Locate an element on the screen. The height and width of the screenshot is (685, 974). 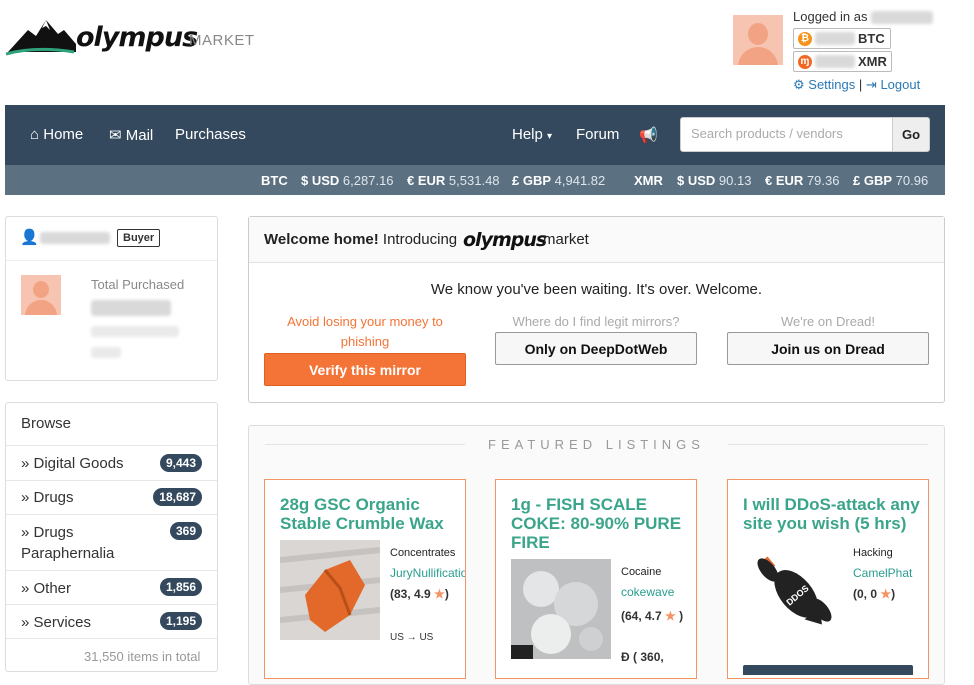
logout-label: Logout is located at coordinates (900, 84).